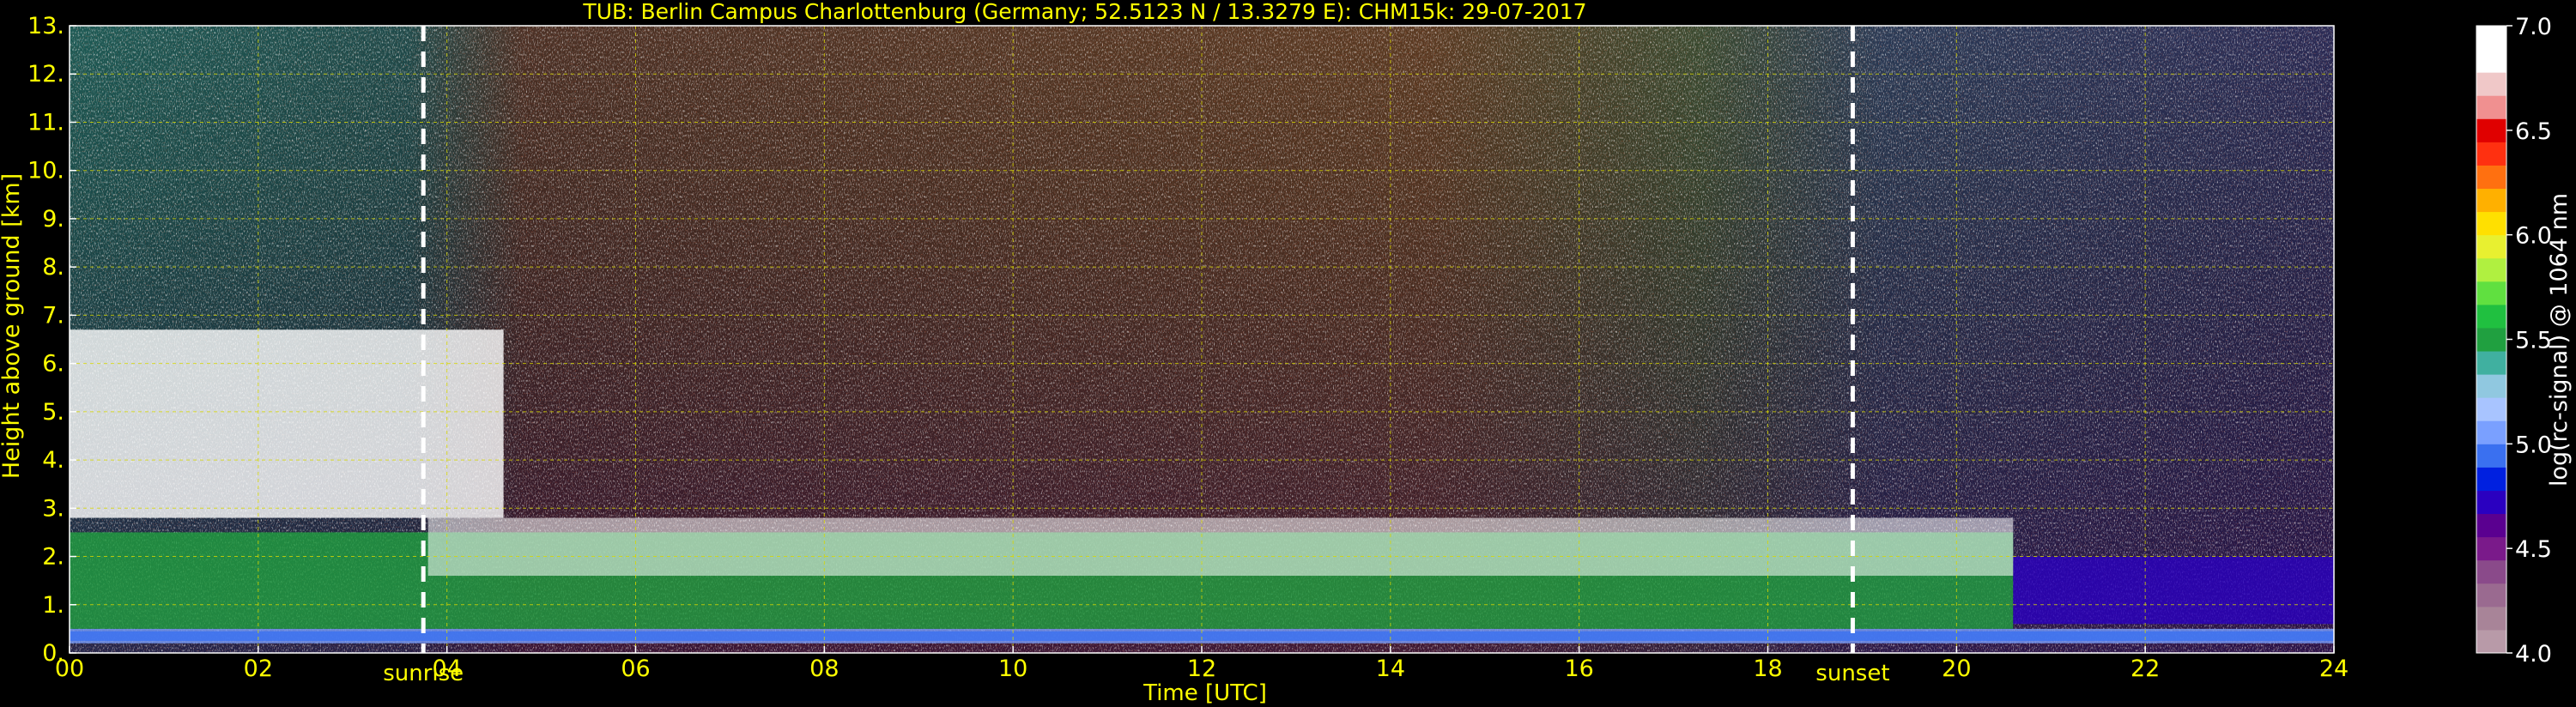  I want to click on colorbar-tick-label: 4.5, so click(2533, 550).